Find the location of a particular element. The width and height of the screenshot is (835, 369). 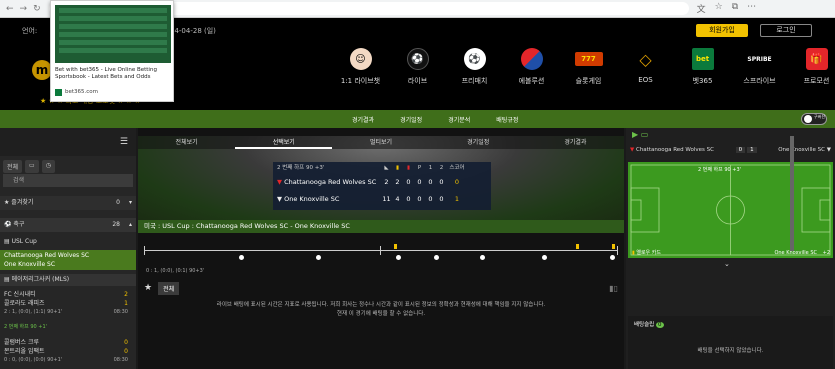

tab-results: 경기결과 is located at coordinates (575, 142).